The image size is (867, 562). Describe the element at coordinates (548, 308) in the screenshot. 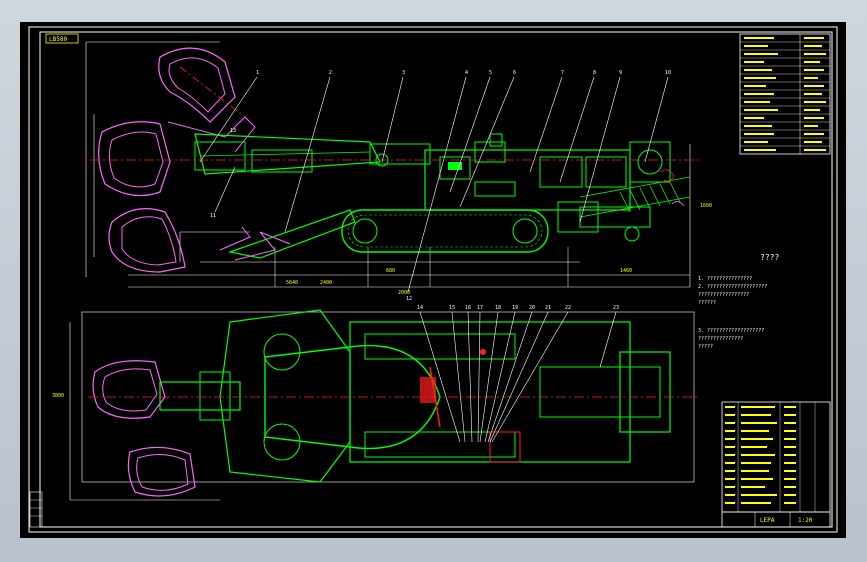

I see `svg-text: 21` at that location.